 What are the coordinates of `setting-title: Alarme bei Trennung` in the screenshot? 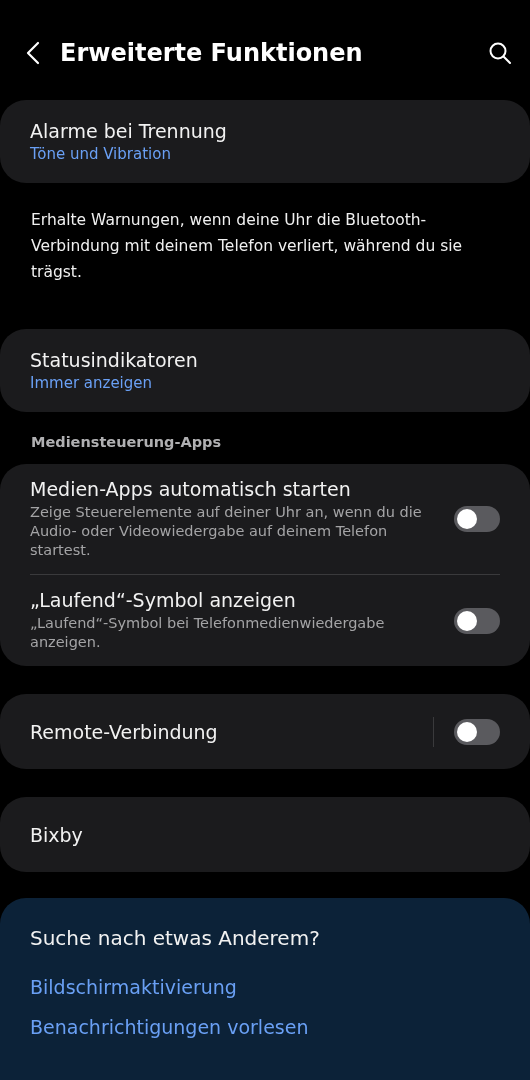 It's located at (129, 131).